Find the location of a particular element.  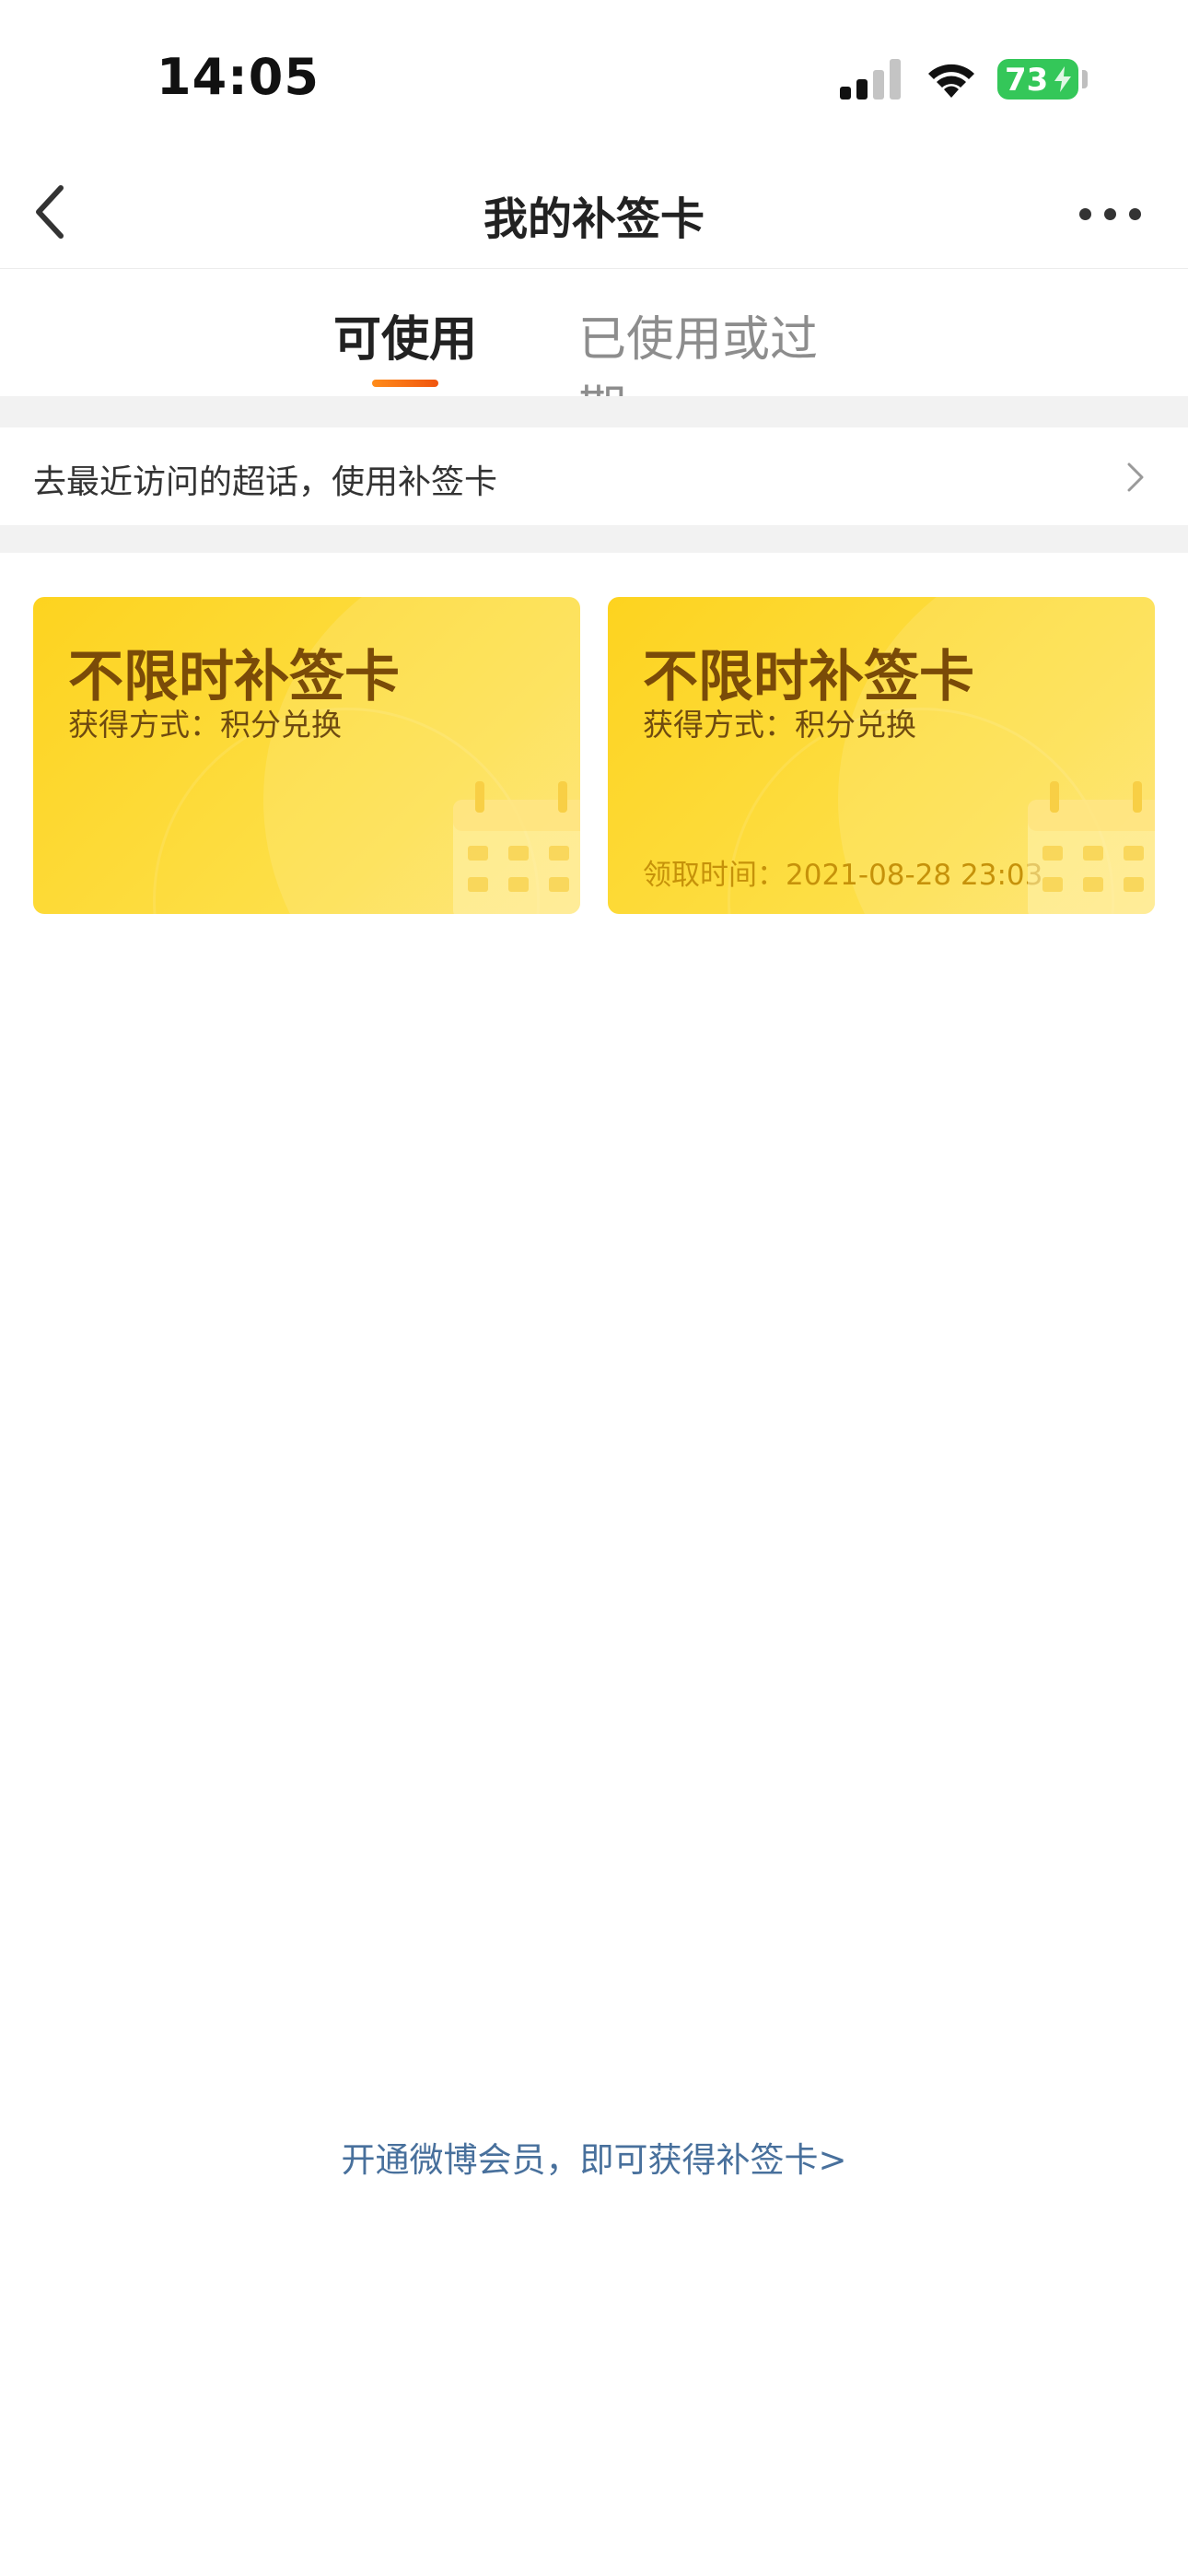

battery-cap is located at coordinates (1085, 79).